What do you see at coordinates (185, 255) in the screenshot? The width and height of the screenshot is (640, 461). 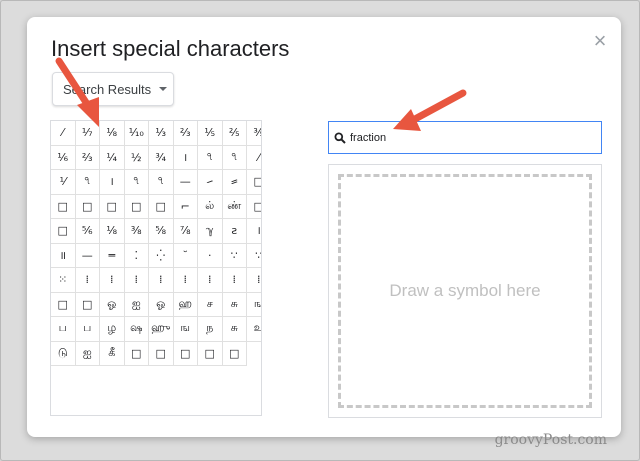 I see `character-cell: ˘` at bounding box center [185, 255].